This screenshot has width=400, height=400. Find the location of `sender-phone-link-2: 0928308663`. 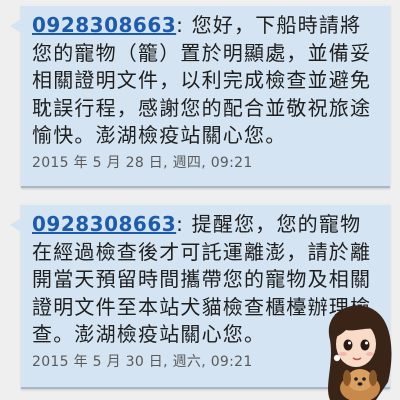

sender-phone-link-2: 0928308663 is located at coordinates (104, 224).